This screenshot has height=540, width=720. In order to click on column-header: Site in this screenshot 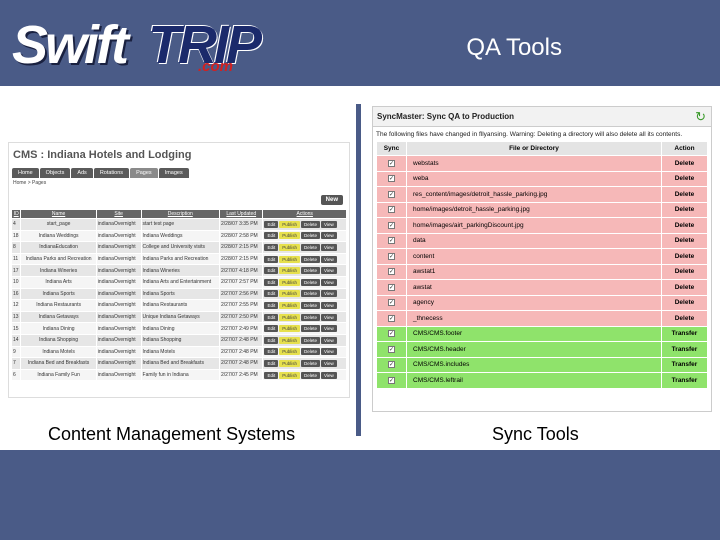, I will do `click(118, 214)`.